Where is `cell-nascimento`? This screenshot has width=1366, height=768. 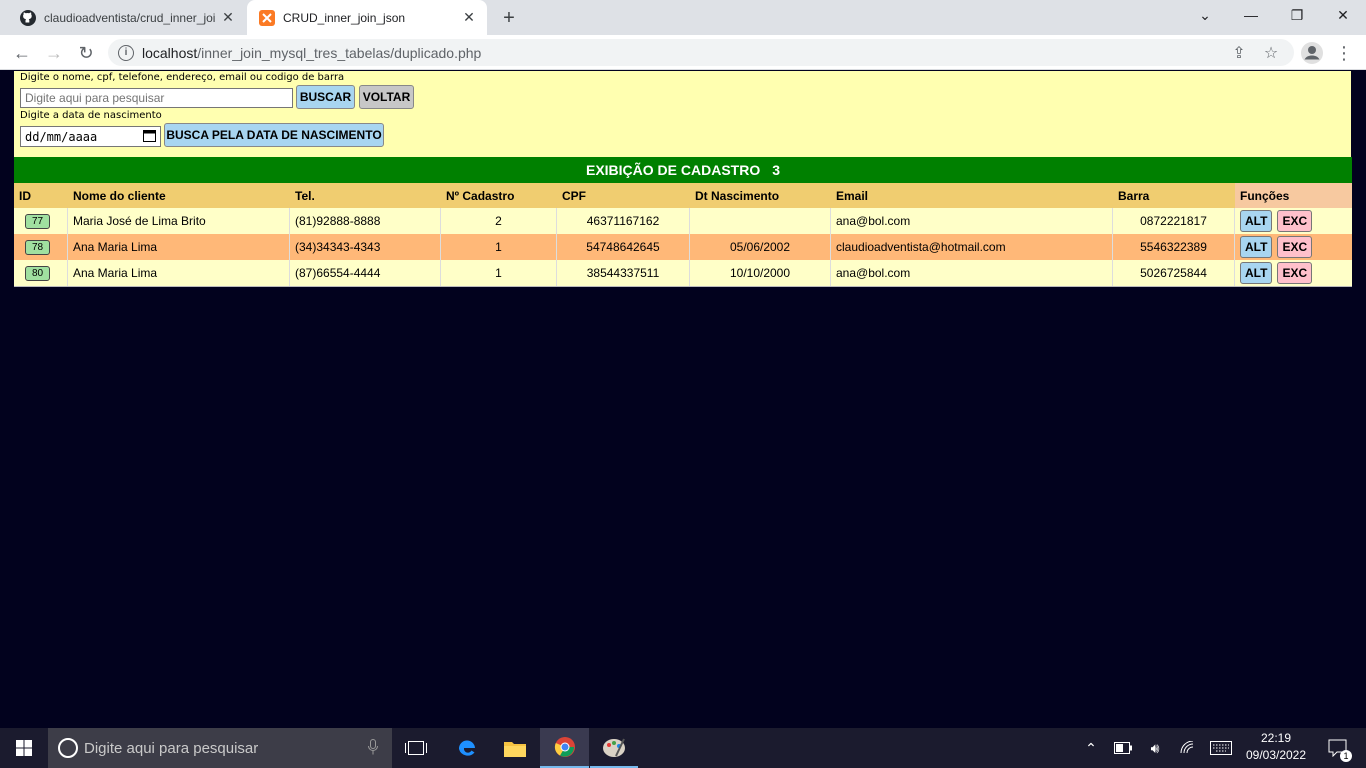 cell-nascimento is located at coordinates (760, 221).